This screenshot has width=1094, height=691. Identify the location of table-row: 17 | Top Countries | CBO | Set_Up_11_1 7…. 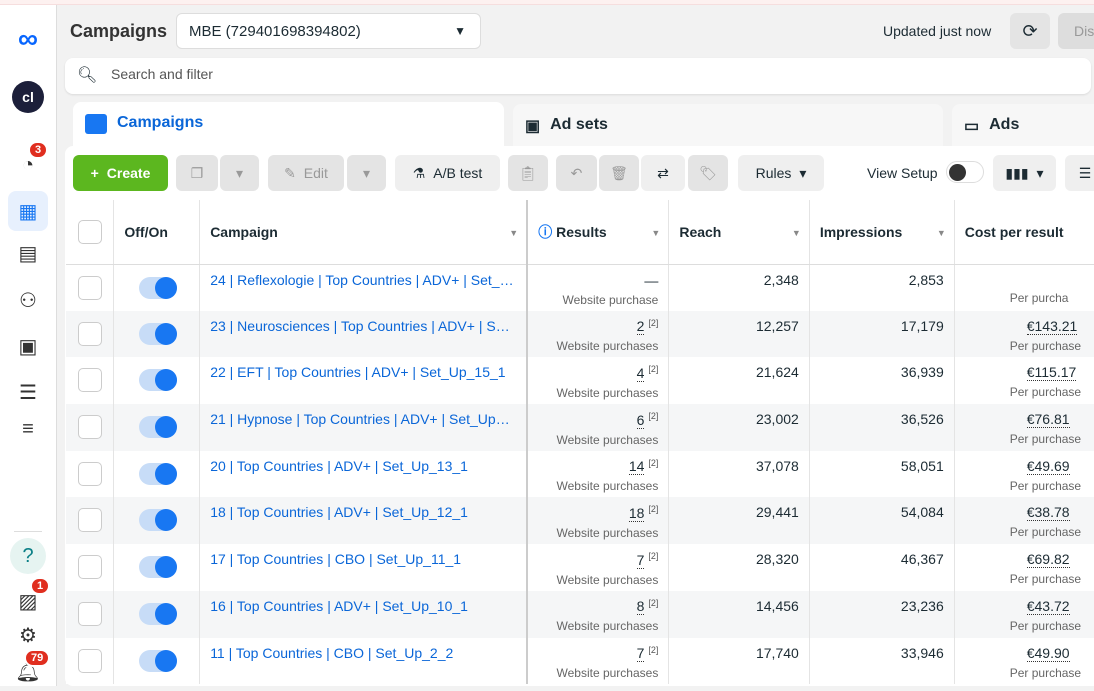
(580, 567).